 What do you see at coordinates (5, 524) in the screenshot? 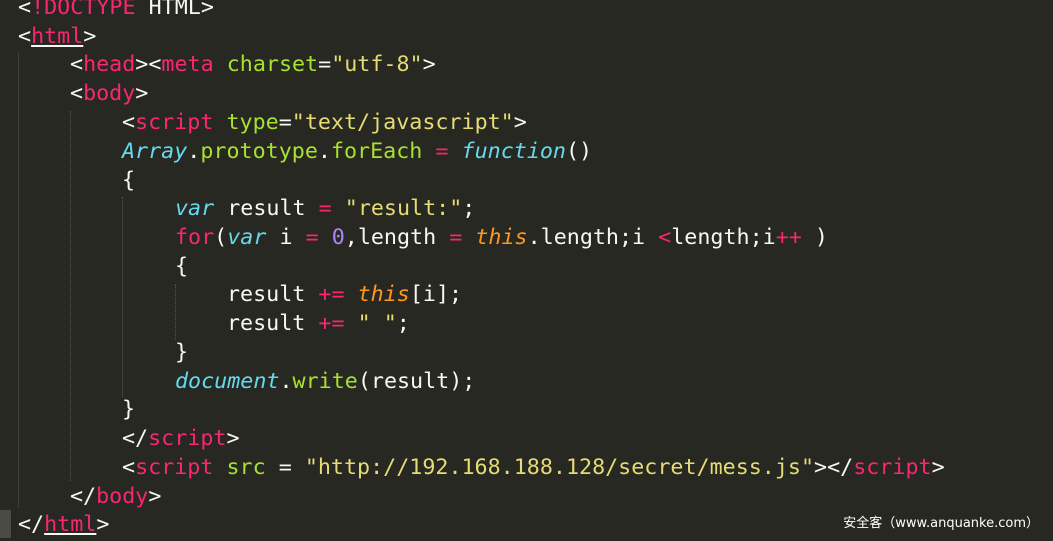
I see `current-line-gutter-marker` at bounding box center [5, 524].